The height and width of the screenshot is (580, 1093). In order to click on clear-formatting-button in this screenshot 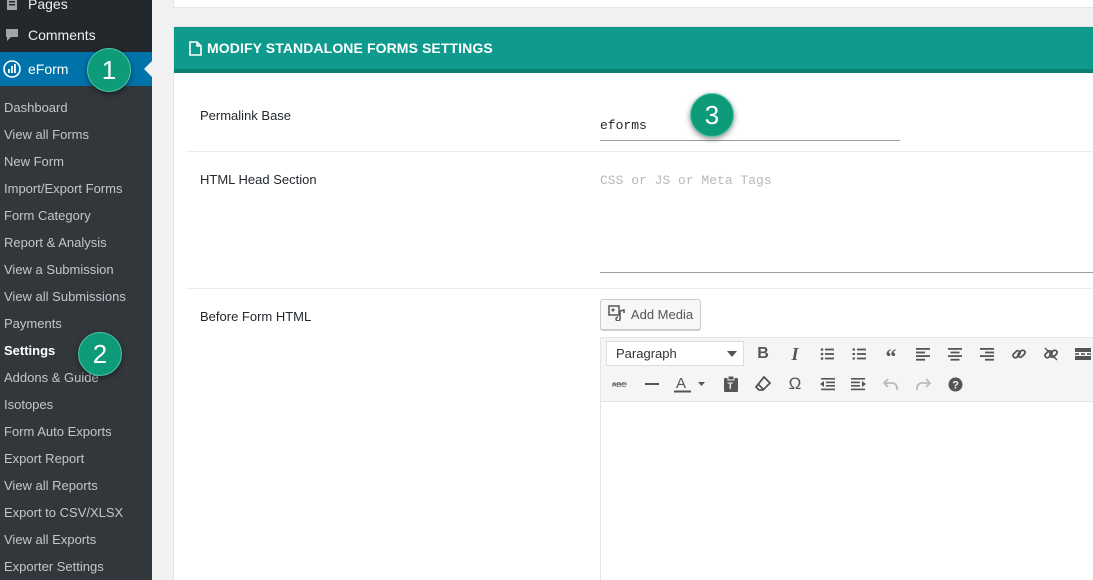, I will do `click(763, 384)`.